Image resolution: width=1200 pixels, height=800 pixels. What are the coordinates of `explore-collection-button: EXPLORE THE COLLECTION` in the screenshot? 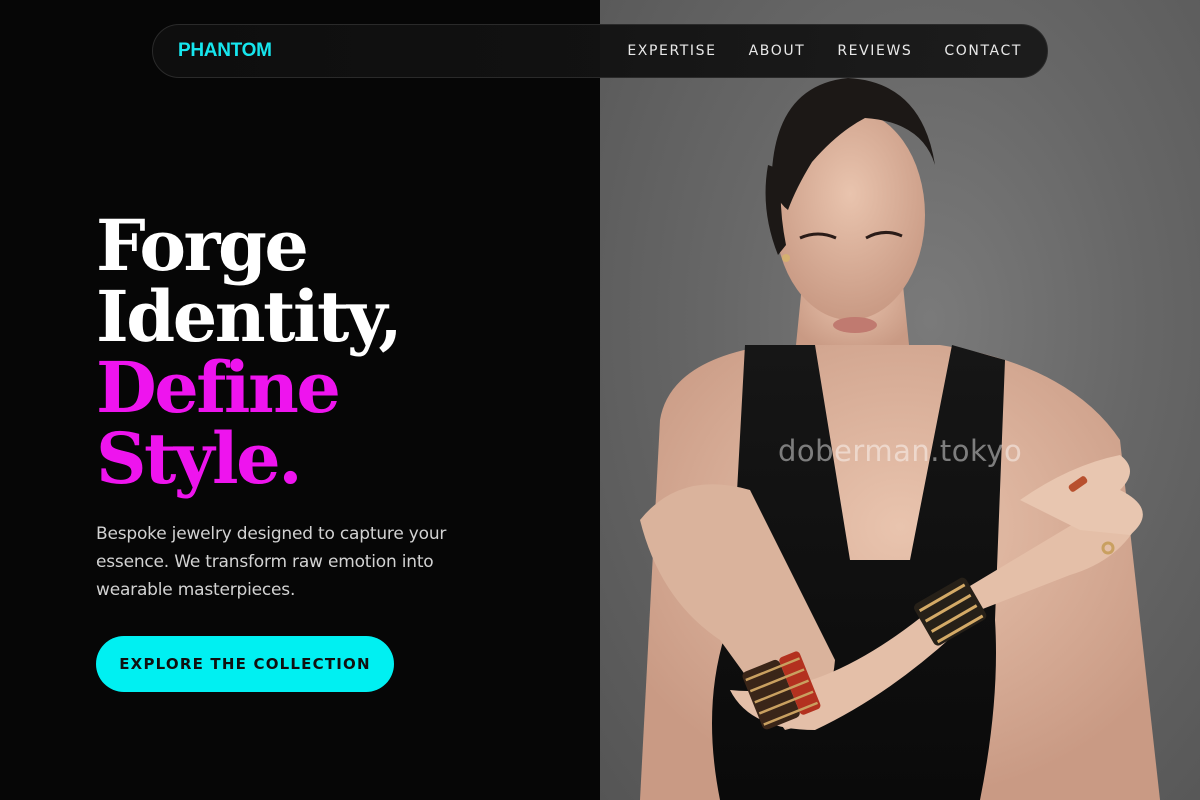 It's located at (245, 664).